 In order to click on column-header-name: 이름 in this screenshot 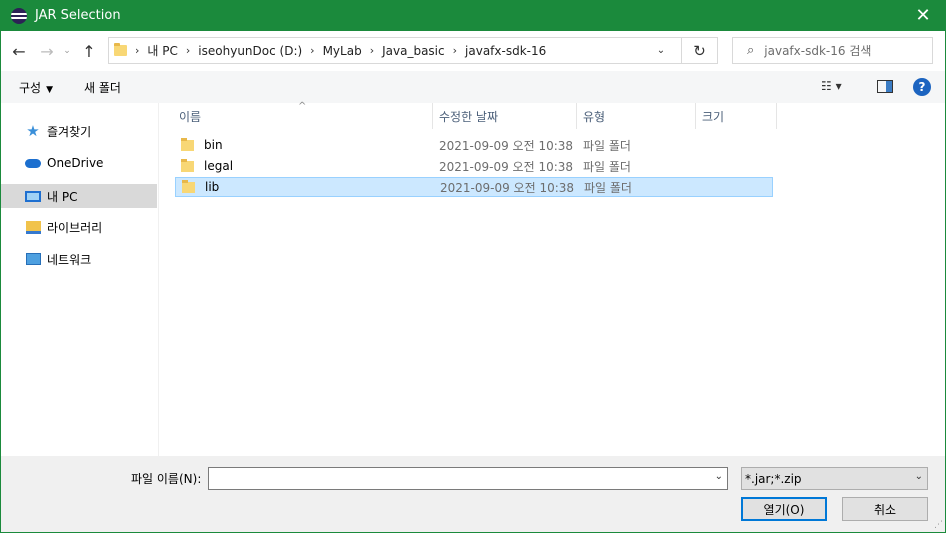, I will do `click(303, 116)`.